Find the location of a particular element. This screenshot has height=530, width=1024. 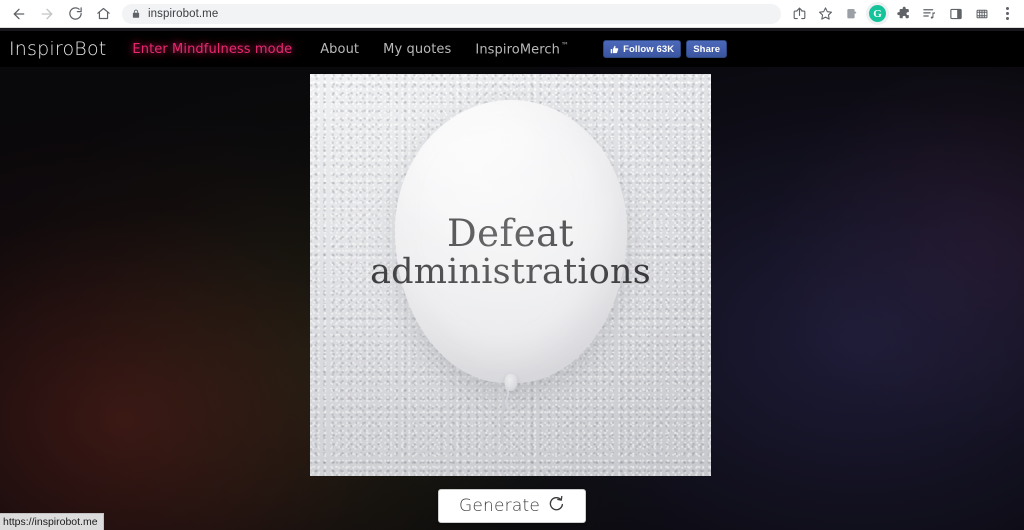

facebook-follow-button: Follow 63K is located at coordinates (642, 49).